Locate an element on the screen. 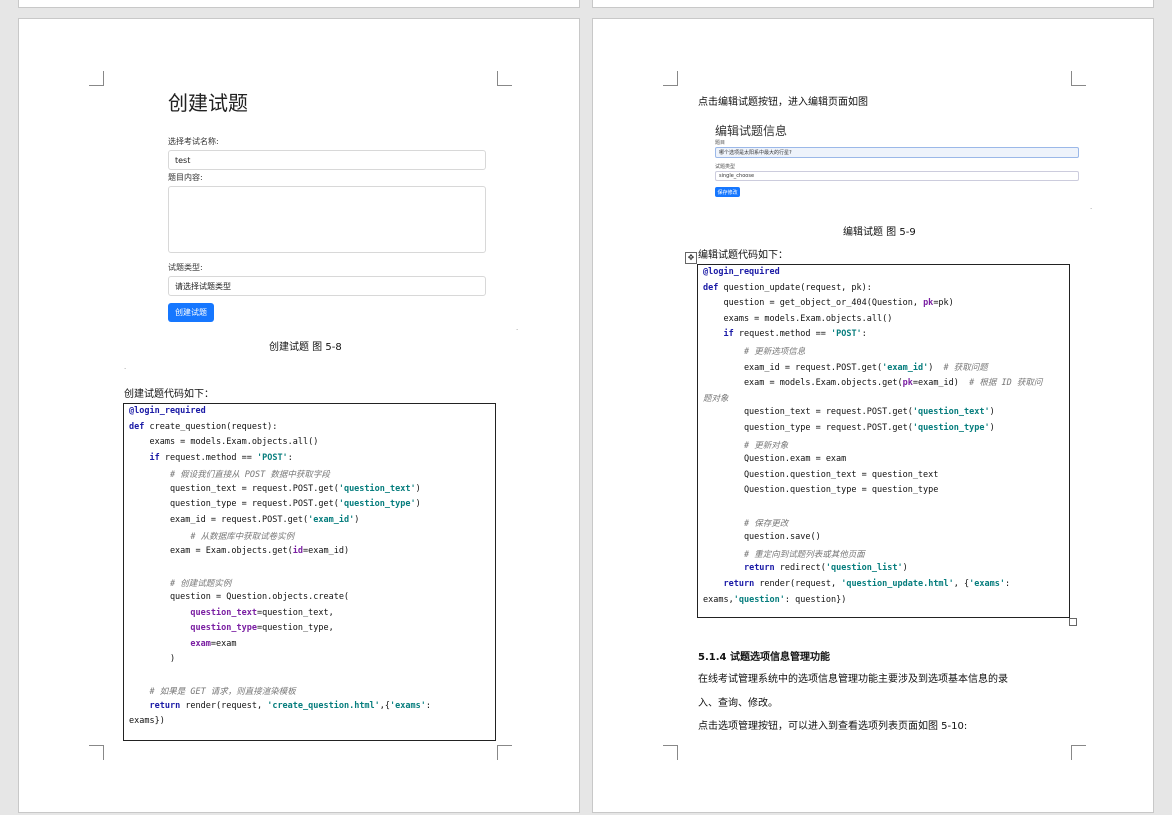 This screenshot has height=815, width=1172. code-line: question = Question.objects.create( is located at coordinates (239, 597).